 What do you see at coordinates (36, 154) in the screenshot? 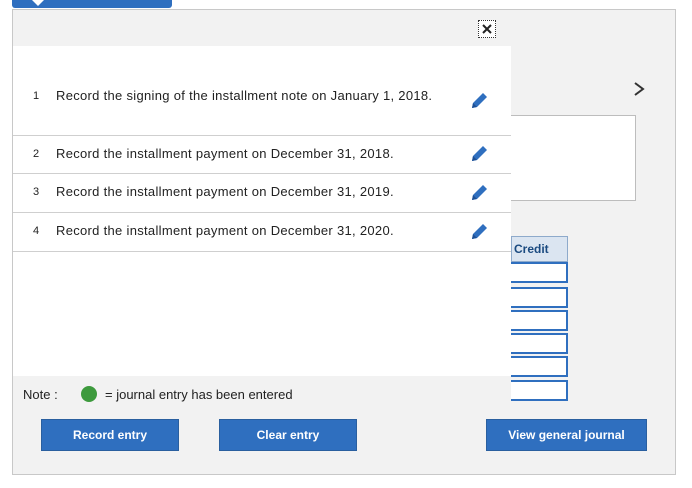
I see `item-number: 2` at bounding box center [36, 154].